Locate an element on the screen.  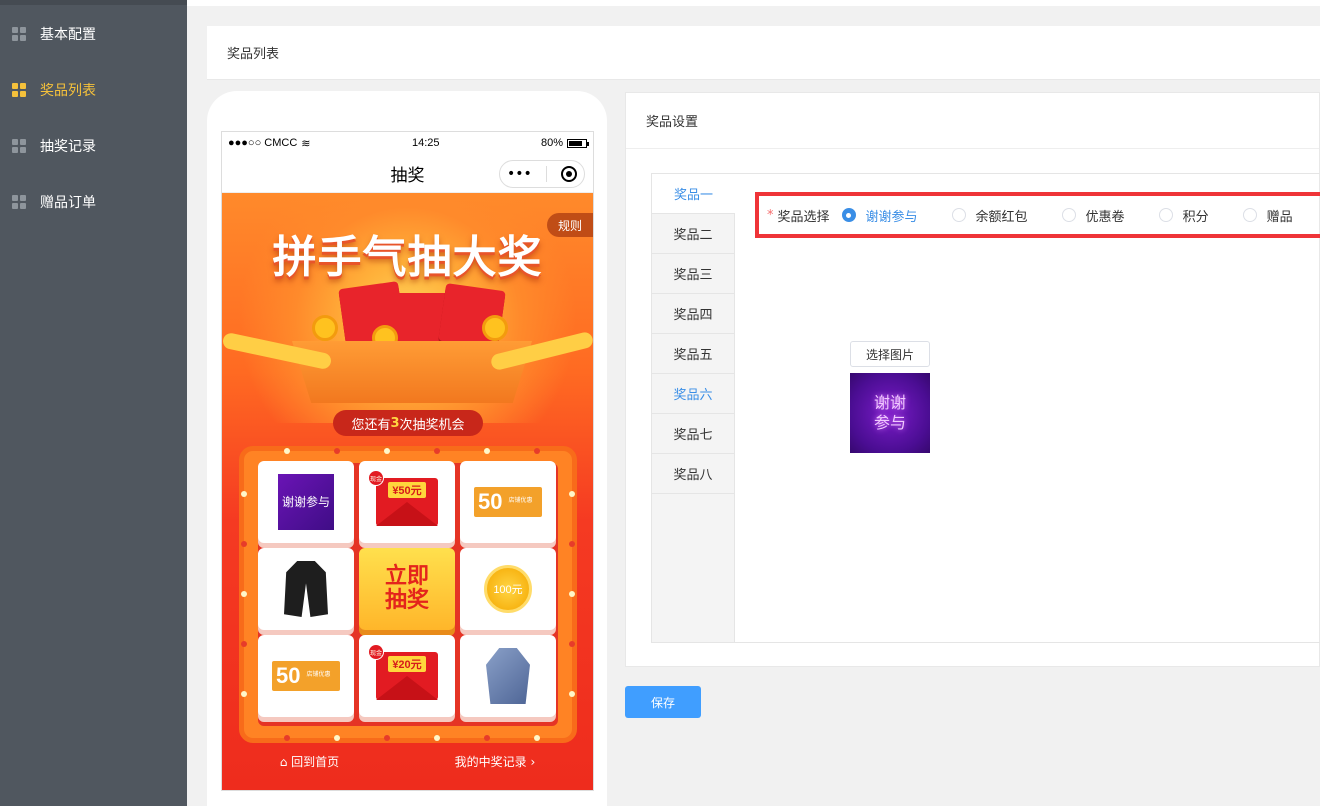
radio-label: 优惠卷 is located at coordinates (1105, 217).